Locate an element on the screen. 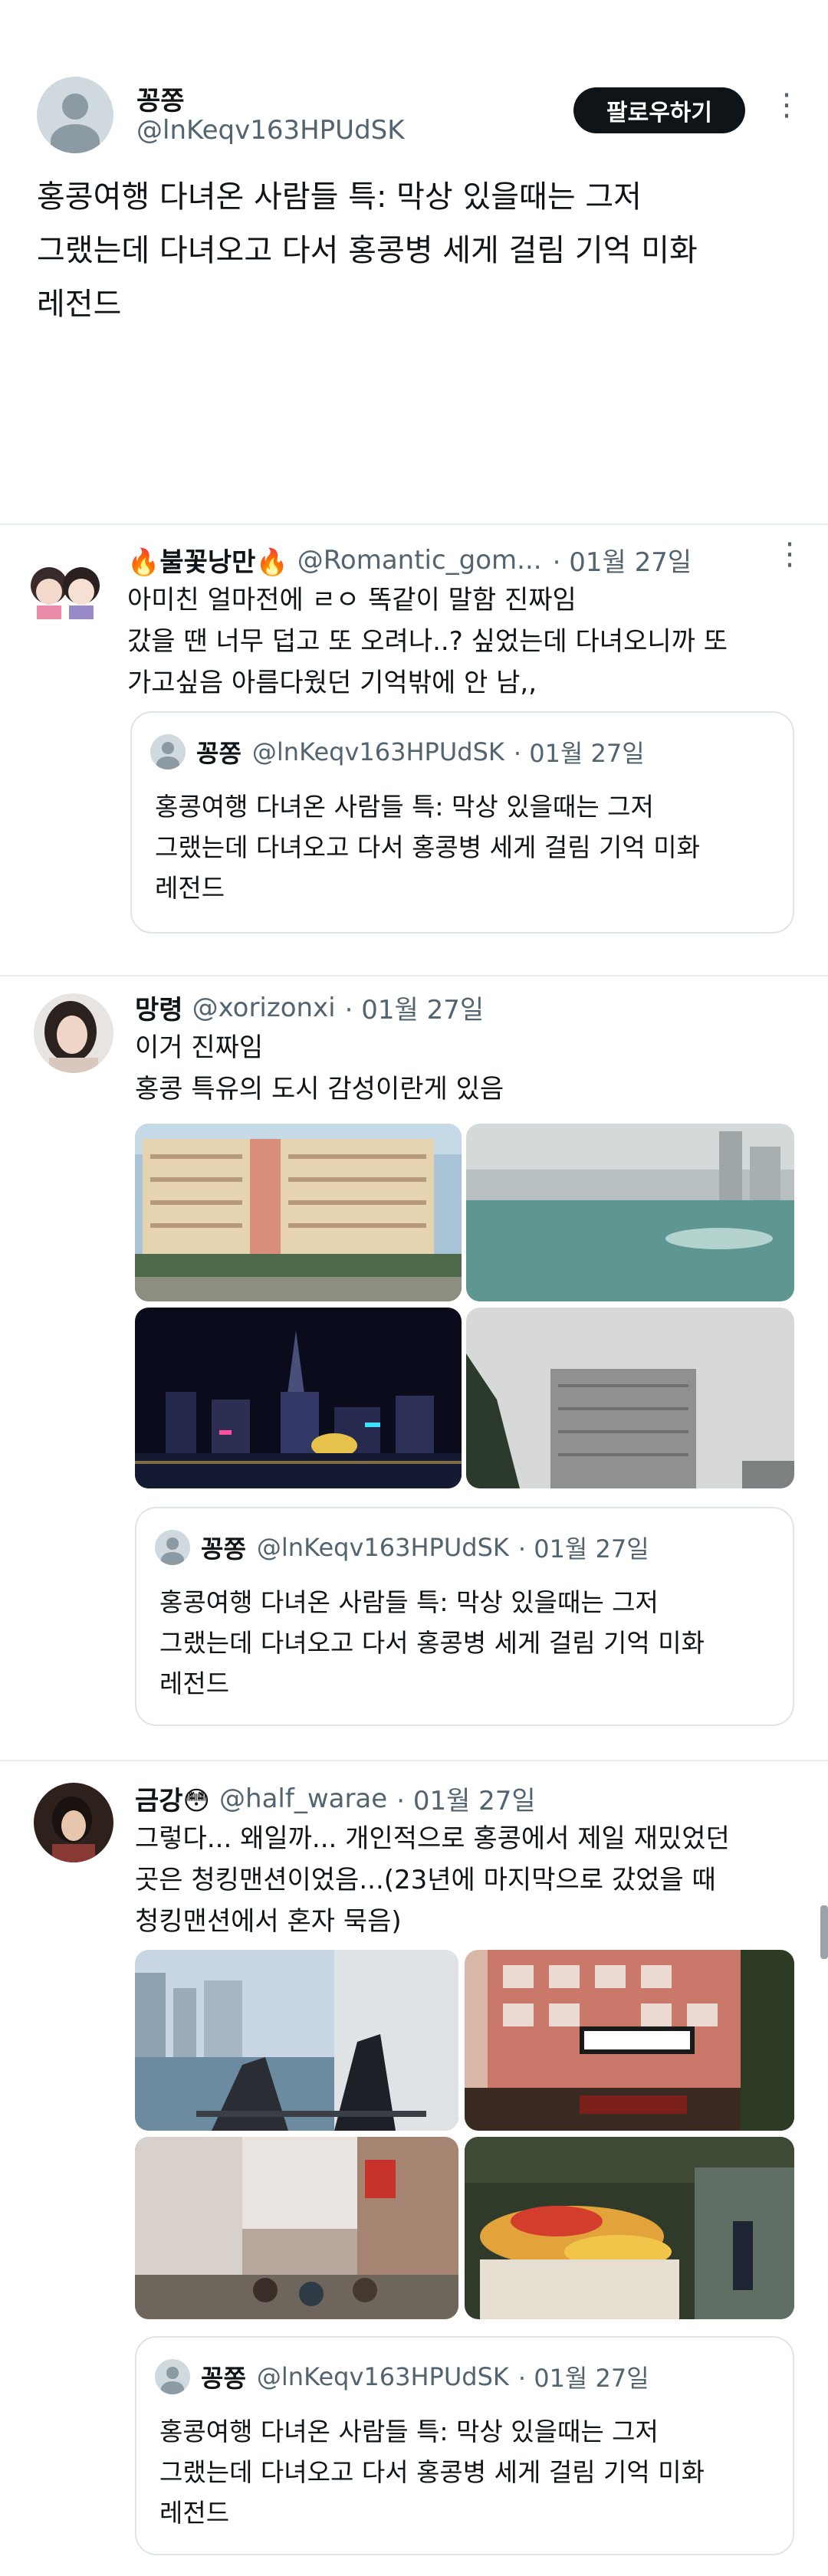  photo-harbour-view is located at coordinates (630, 1212).